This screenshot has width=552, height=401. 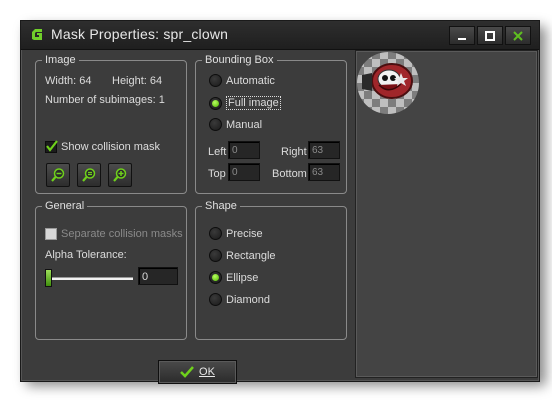 I want to click on zoom-in-button, so click(x=120, y=175).